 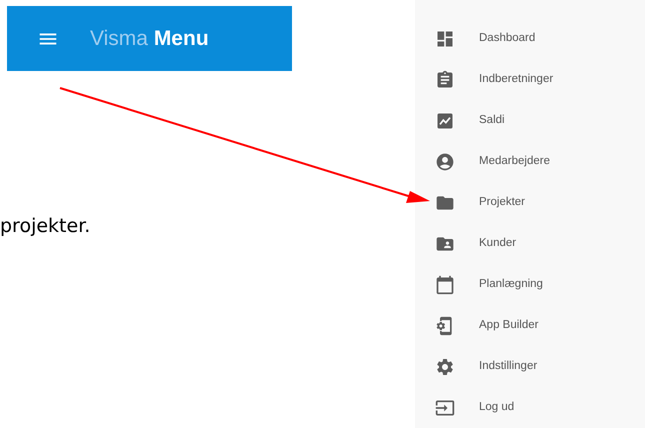 What do you see at coordinates (445, 80) in the screenshot?
I see `clipboard-icon` at bounding box center [445, 80].